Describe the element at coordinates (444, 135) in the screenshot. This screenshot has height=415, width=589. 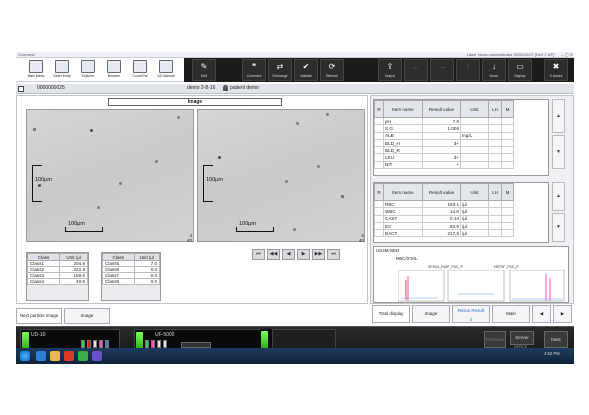
I see `table-row: ALB mg/L` at that location.